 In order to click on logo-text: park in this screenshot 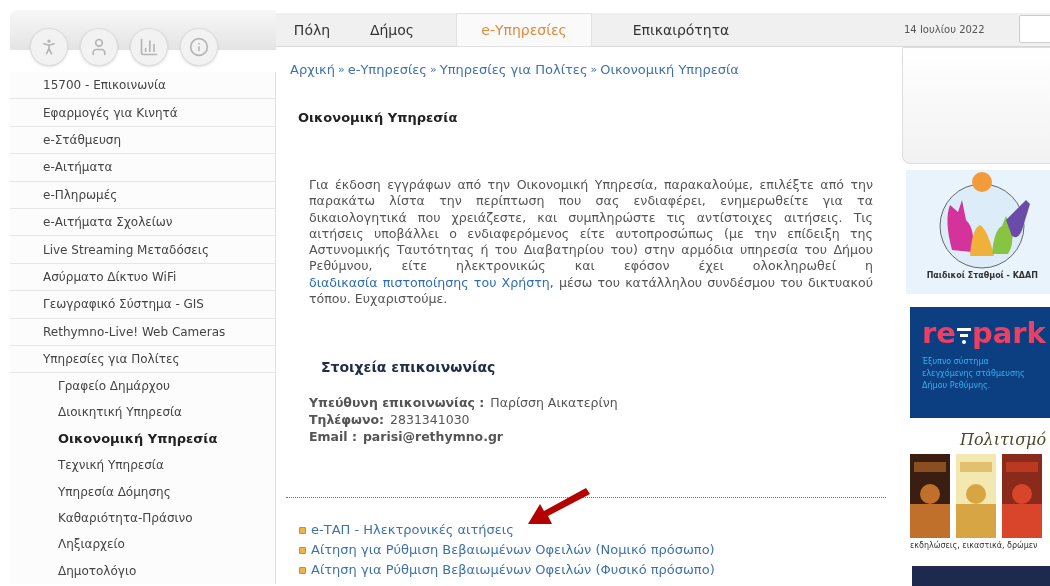, I will do `click(1009, 333)`.